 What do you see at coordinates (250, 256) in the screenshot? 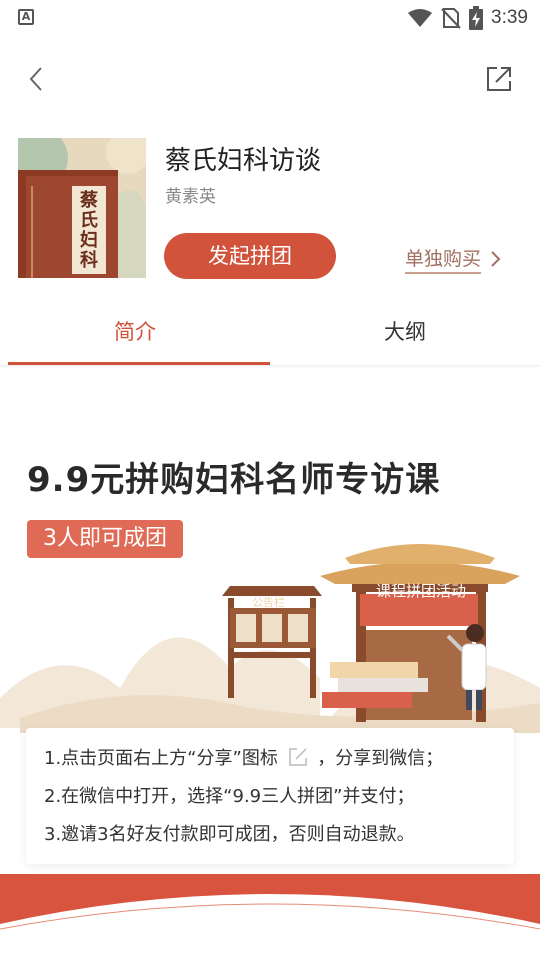
I see `start-group-buy-button: 发起拼团` at bounding box center [250, 256].